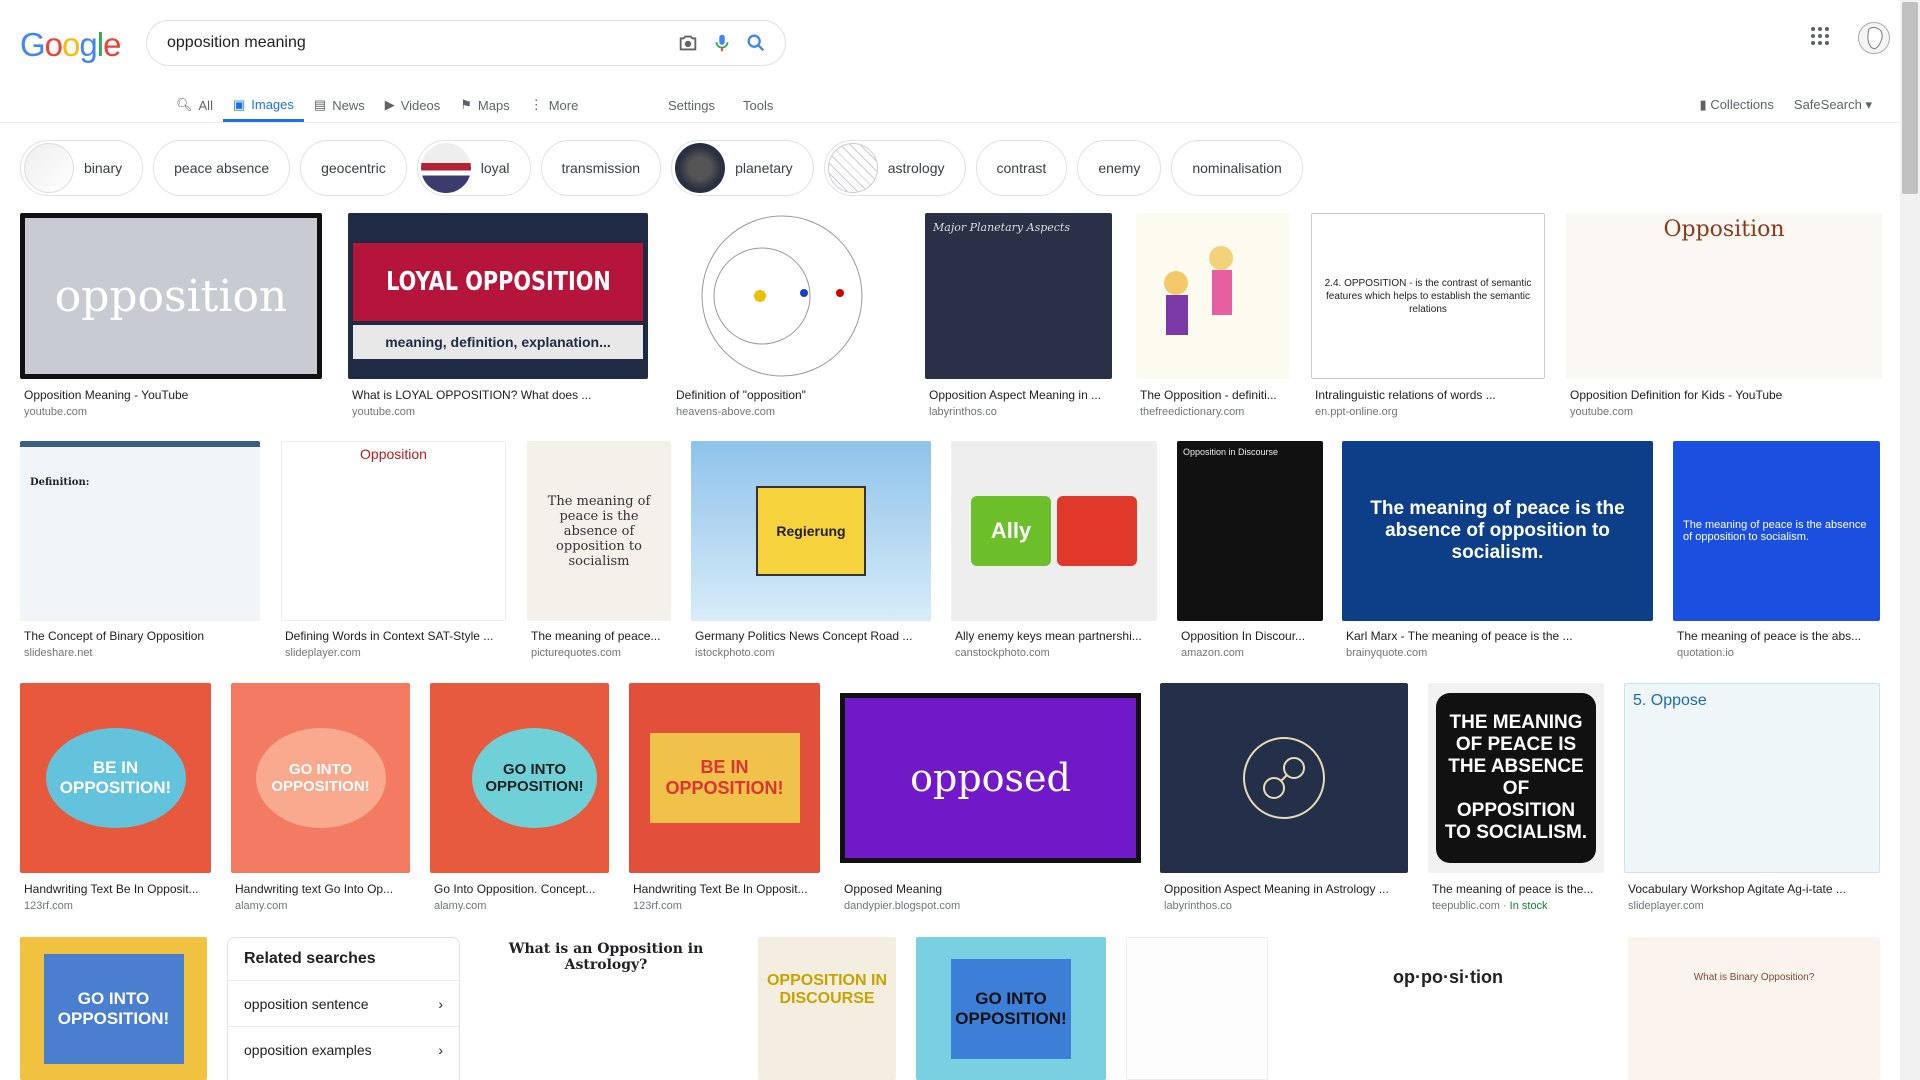 The width and height of the screenshot is (1920, 1080). I want to click on related-item: opposition sentence ›, so click(343, 1003).